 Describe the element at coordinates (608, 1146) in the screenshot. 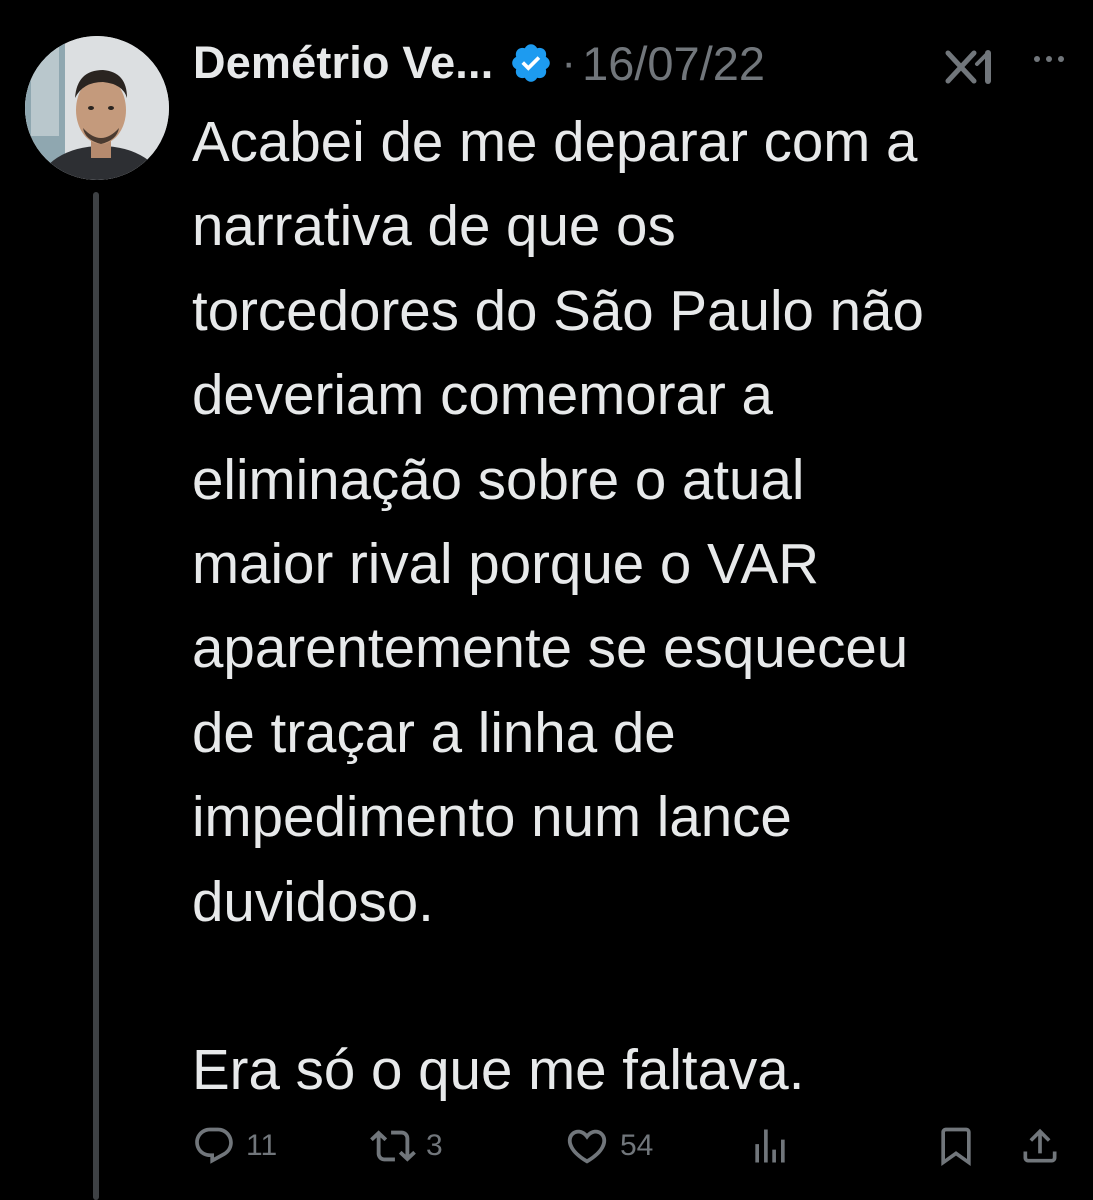

I see `like-button: 54` at that location.